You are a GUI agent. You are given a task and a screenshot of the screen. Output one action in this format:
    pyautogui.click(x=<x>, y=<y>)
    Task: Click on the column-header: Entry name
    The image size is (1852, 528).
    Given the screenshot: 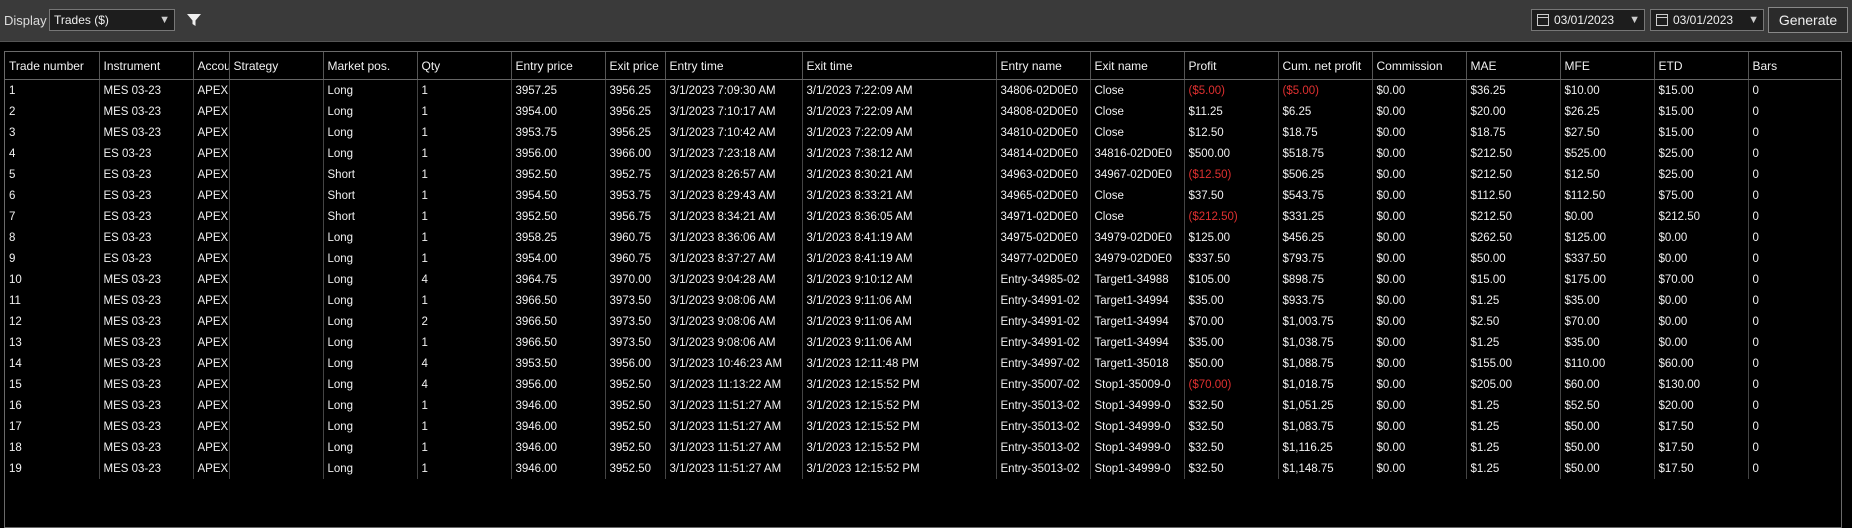 What is the action you would take?
    pyautogui.click(x=1043, y=66)
    